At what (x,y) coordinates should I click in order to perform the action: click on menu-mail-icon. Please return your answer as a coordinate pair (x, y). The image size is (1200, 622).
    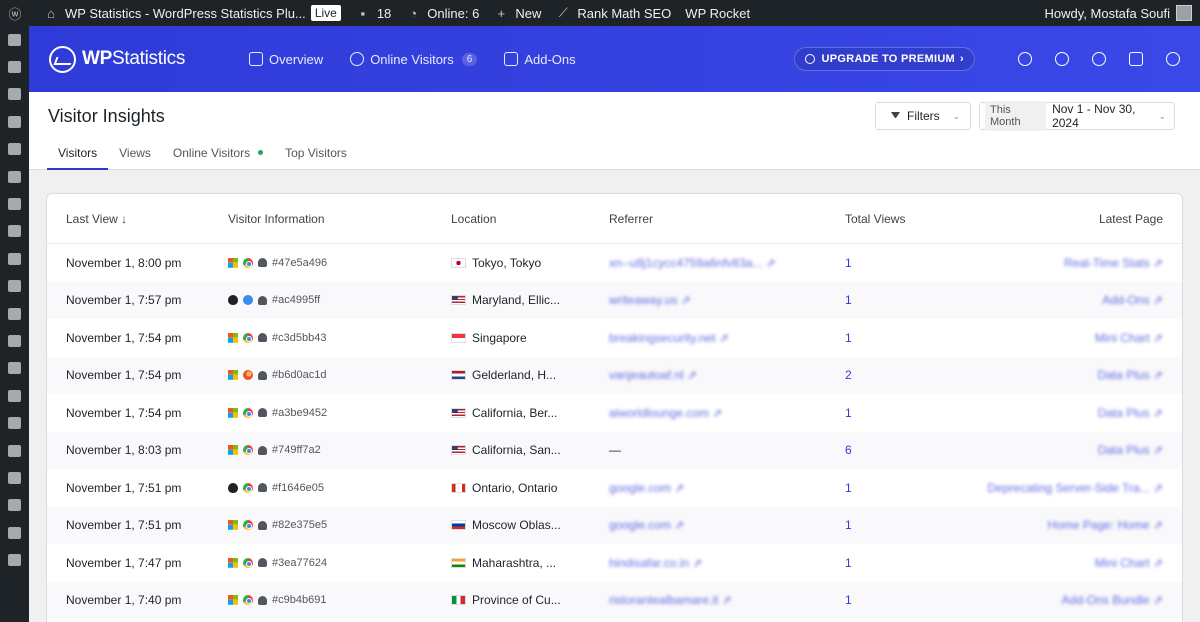
    Looking at the image, I should click on (14, 258).